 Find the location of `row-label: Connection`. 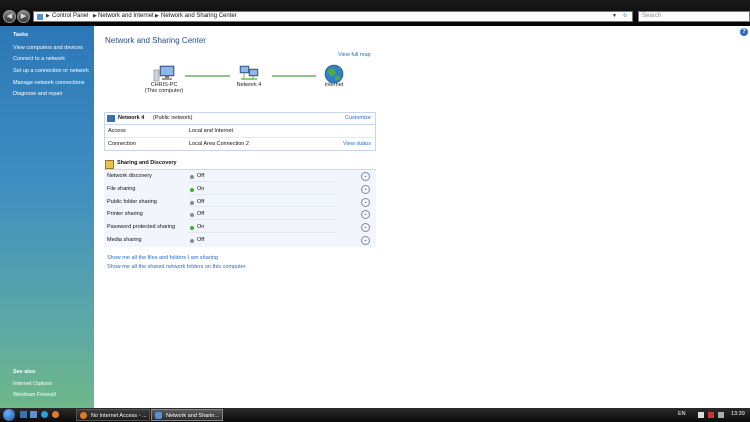

row-label: Connection is located at coordinates (122, 144).